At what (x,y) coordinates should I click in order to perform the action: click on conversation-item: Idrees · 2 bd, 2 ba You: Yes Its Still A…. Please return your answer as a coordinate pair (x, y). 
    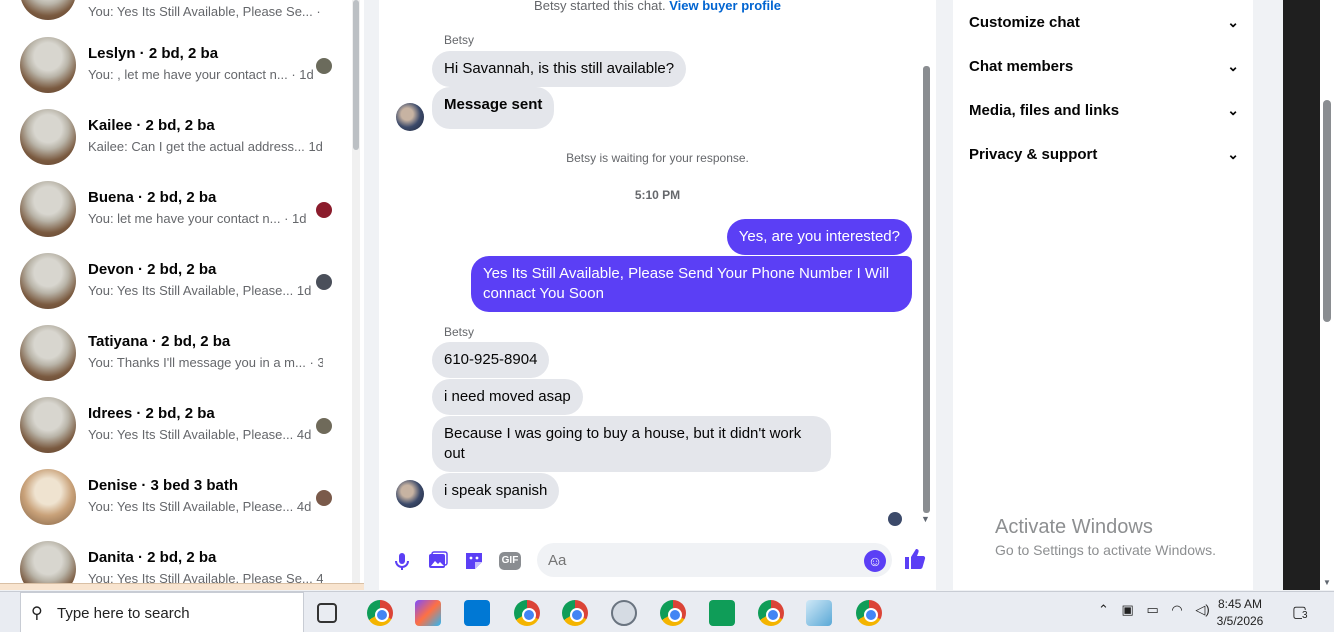
    Looking at the image, I should click on (180, 427).